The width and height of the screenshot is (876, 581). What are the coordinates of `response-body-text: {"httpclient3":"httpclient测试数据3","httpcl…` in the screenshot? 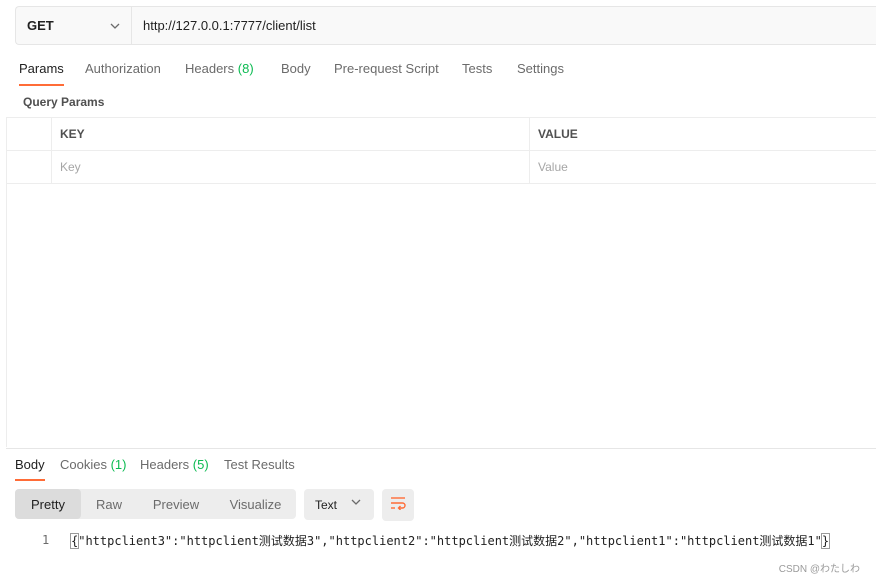 It's located at (450, 540).